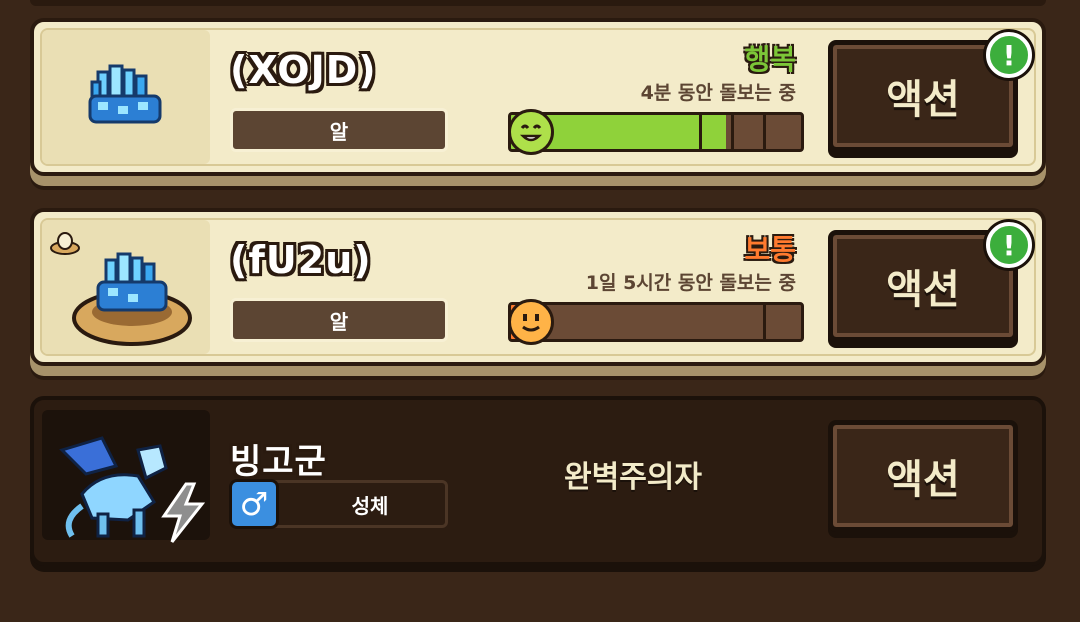 The height and width of the screenshot is (622, 1080). What do you see at coordinates (718, 93) in the screenshot?
I see `care-time: 4분 동안 돌보는 중` at bounding box center [718, 93].